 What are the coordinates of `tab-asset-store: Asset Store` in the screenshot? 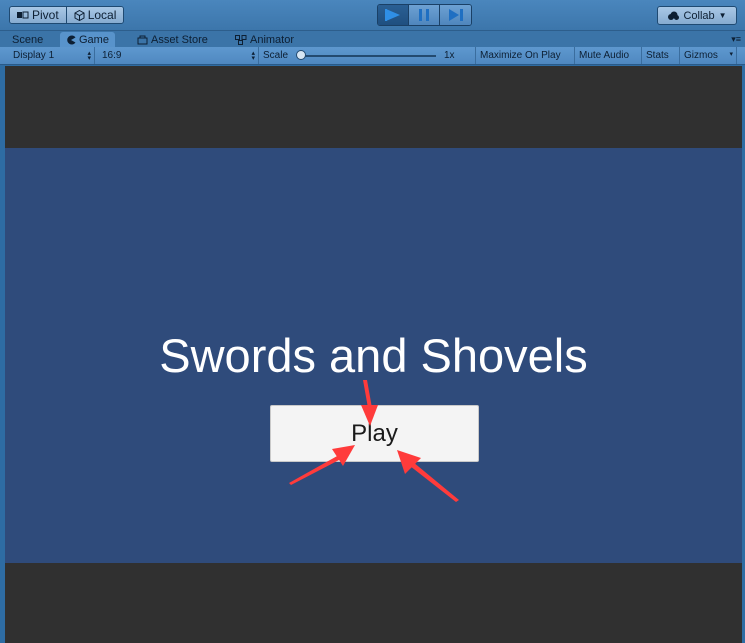 It's located at (172, 39).